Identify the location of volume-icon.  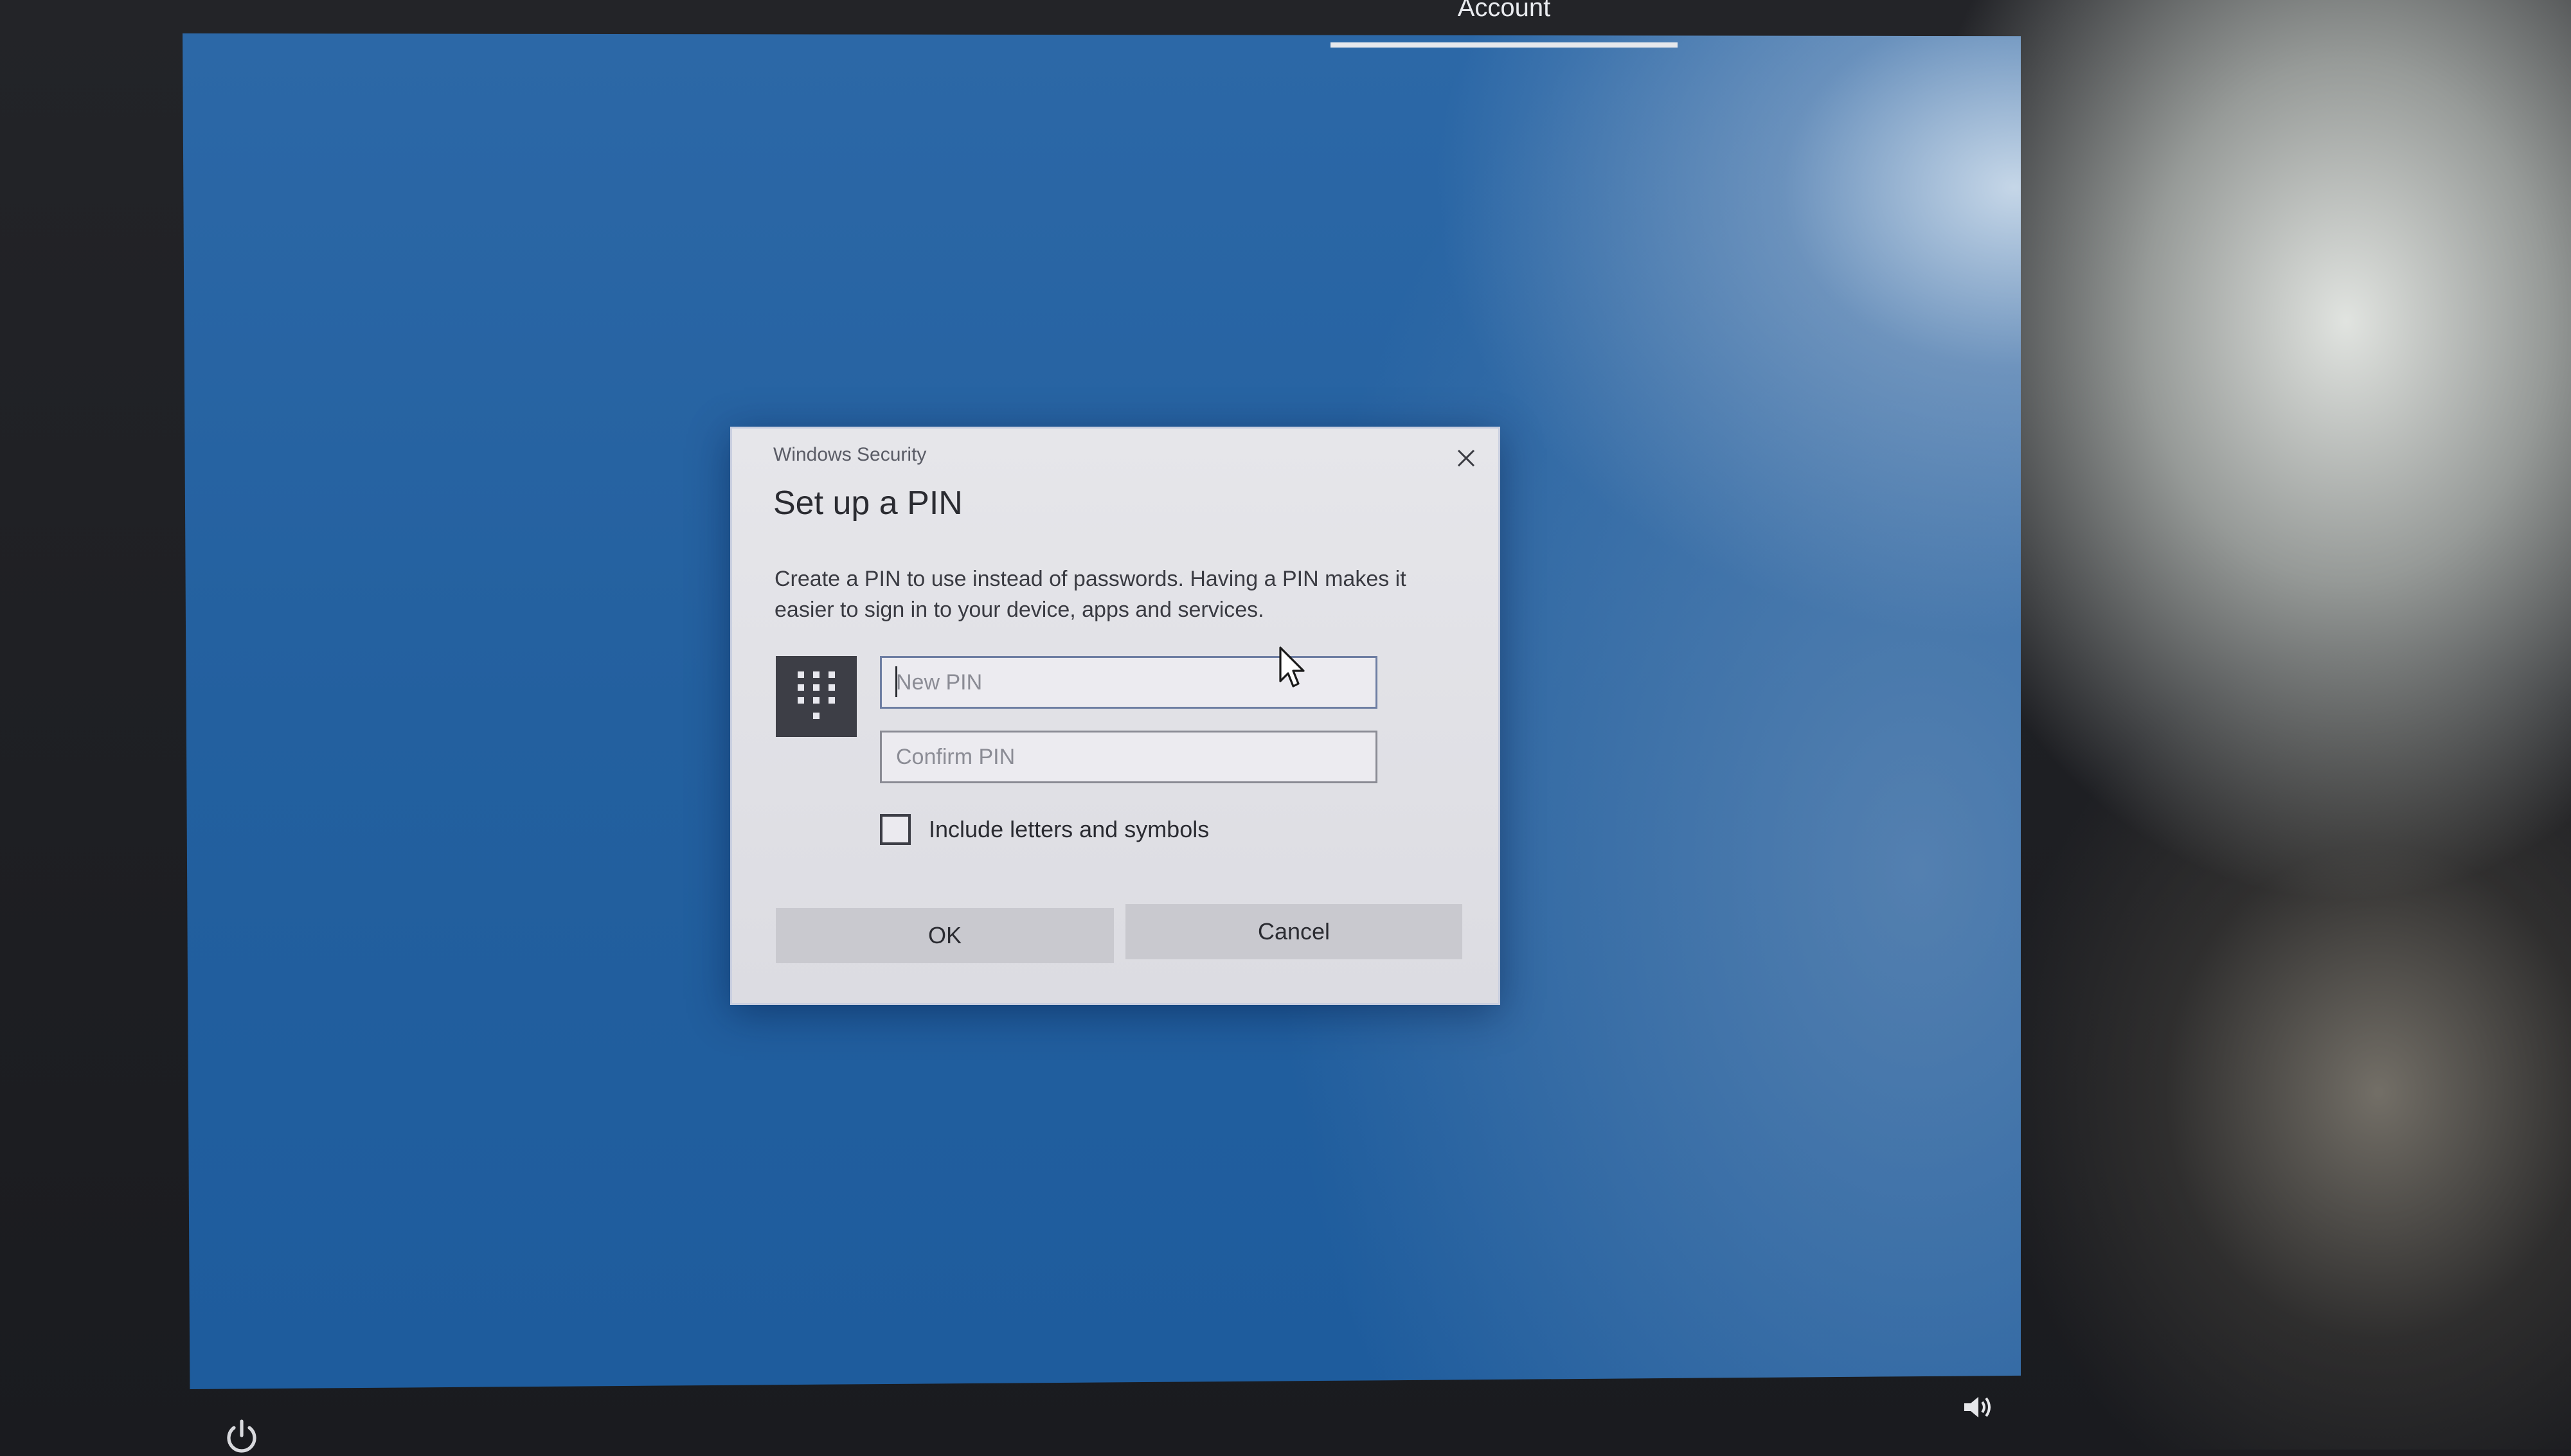
(1978, 1407).